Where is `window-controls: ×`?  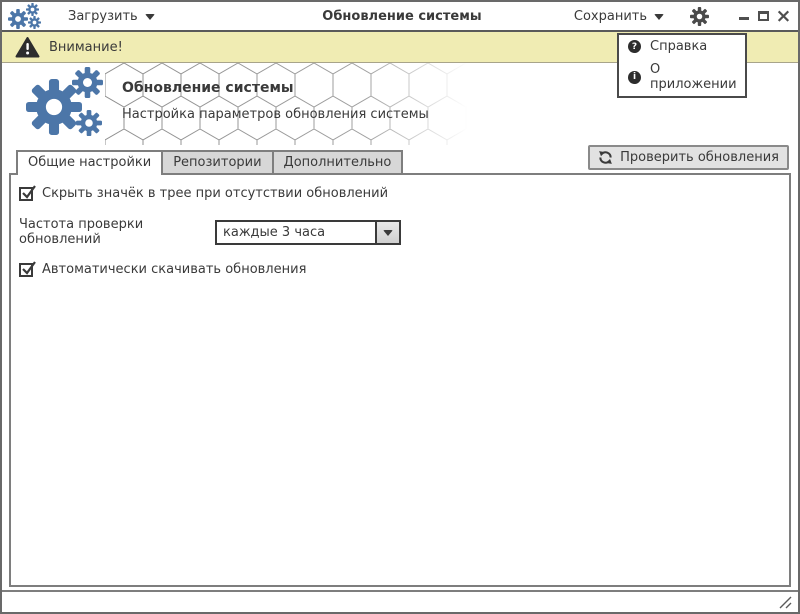
window-controls: × is located at coordinates (764, 16).